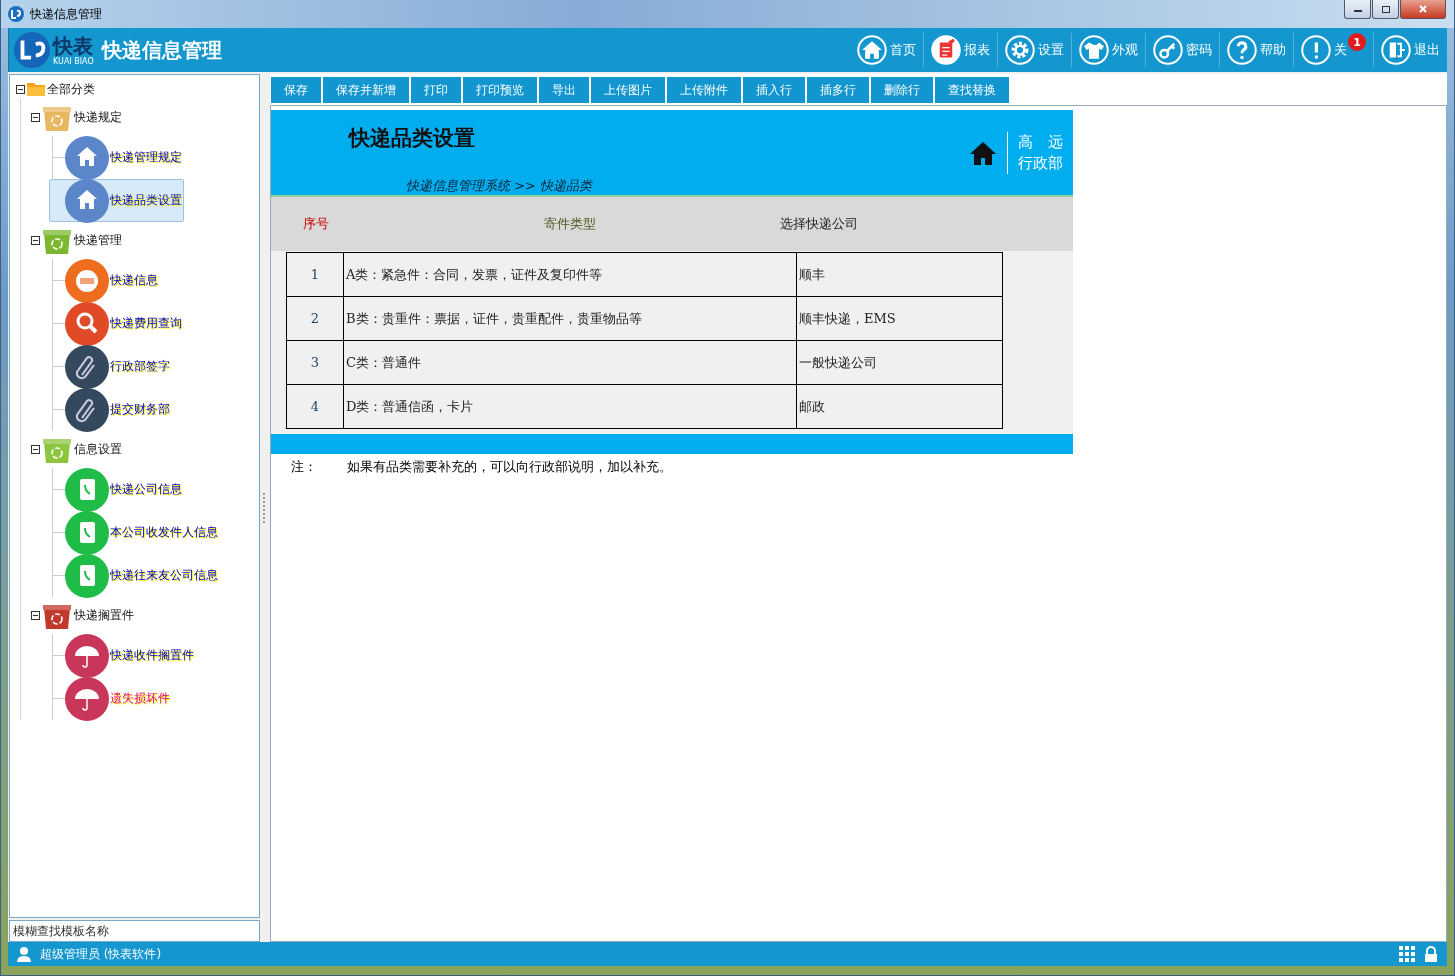  What do you see at coordinates (509, 467) in the screenshot?
I see `note-text: 如果有品类需要补充的，可以向行政部说明，加以补充。` at bounding box center [509, 467].